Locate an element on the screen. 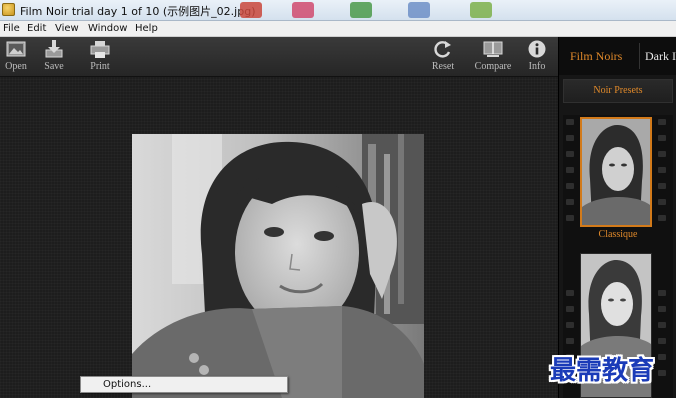 This screenshot has width=676, height=398. open-button: Open is located at coordinates (16, 55).